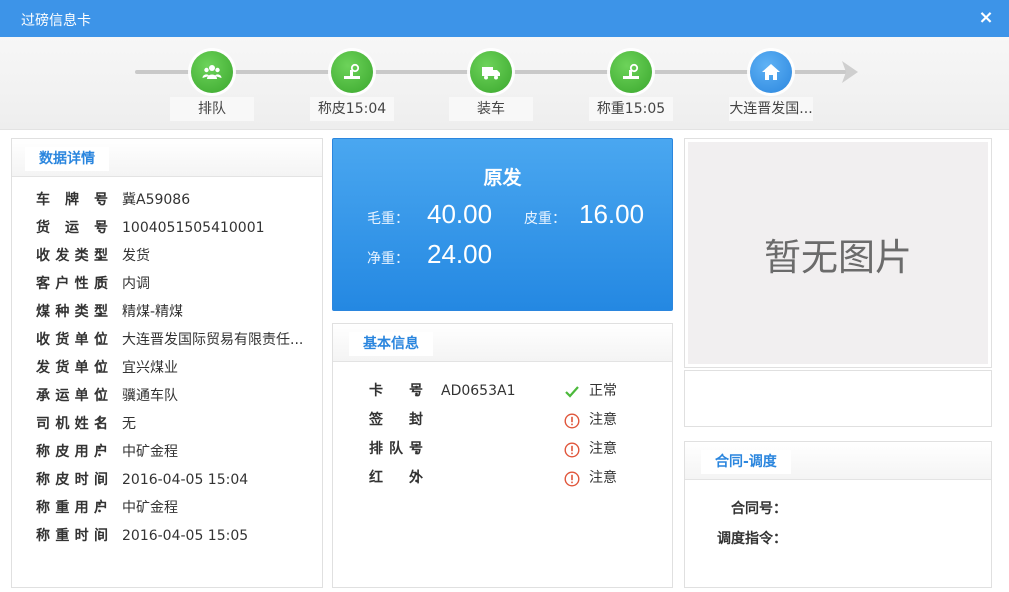 This screenshot has height=592, width=1009. Describe the element at coordinates (603, 391) in the screenshot. I see `status-text: 正常` at that location.